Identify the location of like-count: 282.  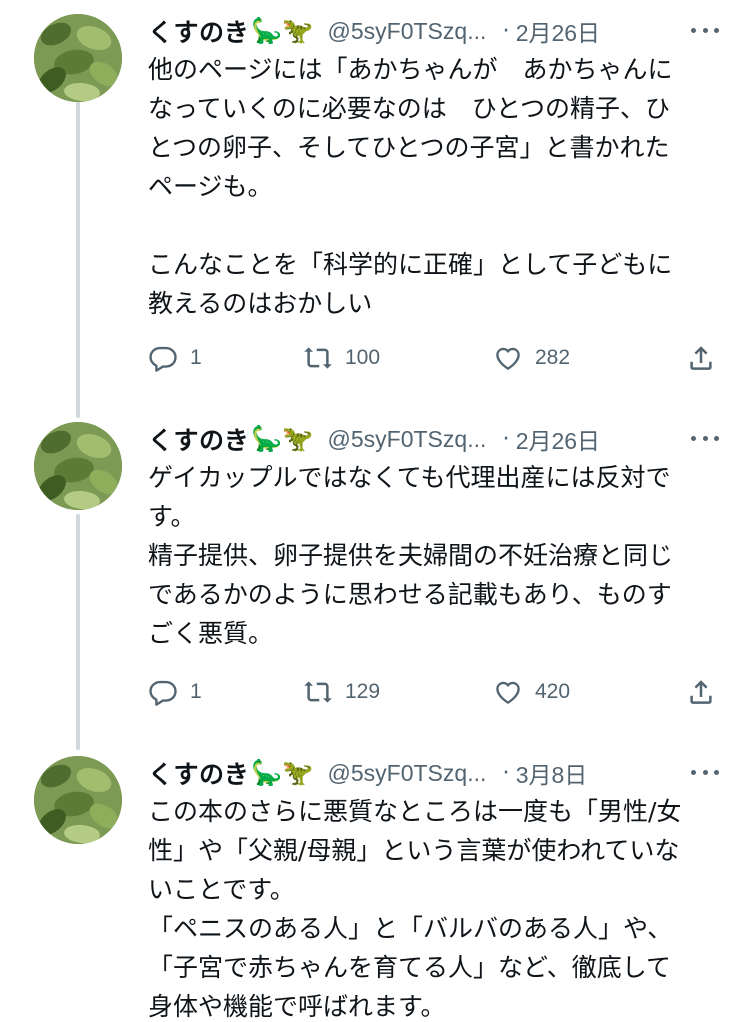
(553, 357).